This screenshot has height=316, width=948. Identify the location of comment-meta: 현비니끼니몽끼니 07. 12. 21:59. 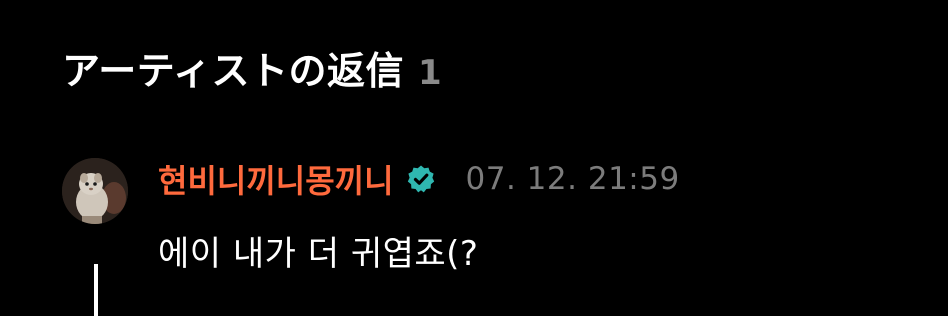
(419, 179).